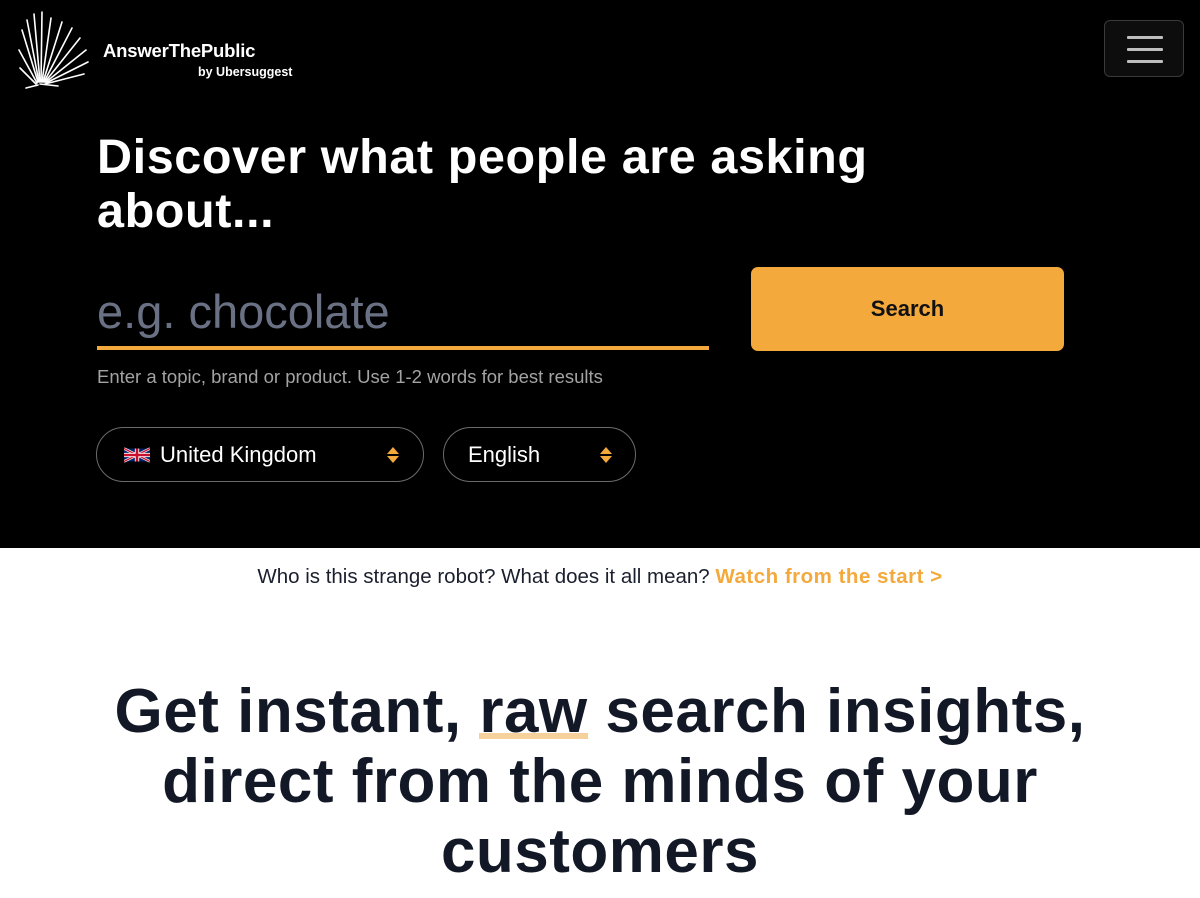 The height and width of the screenshot is (898, 1200). I want to click on tagline-highlight: raw, so click(533, 712).